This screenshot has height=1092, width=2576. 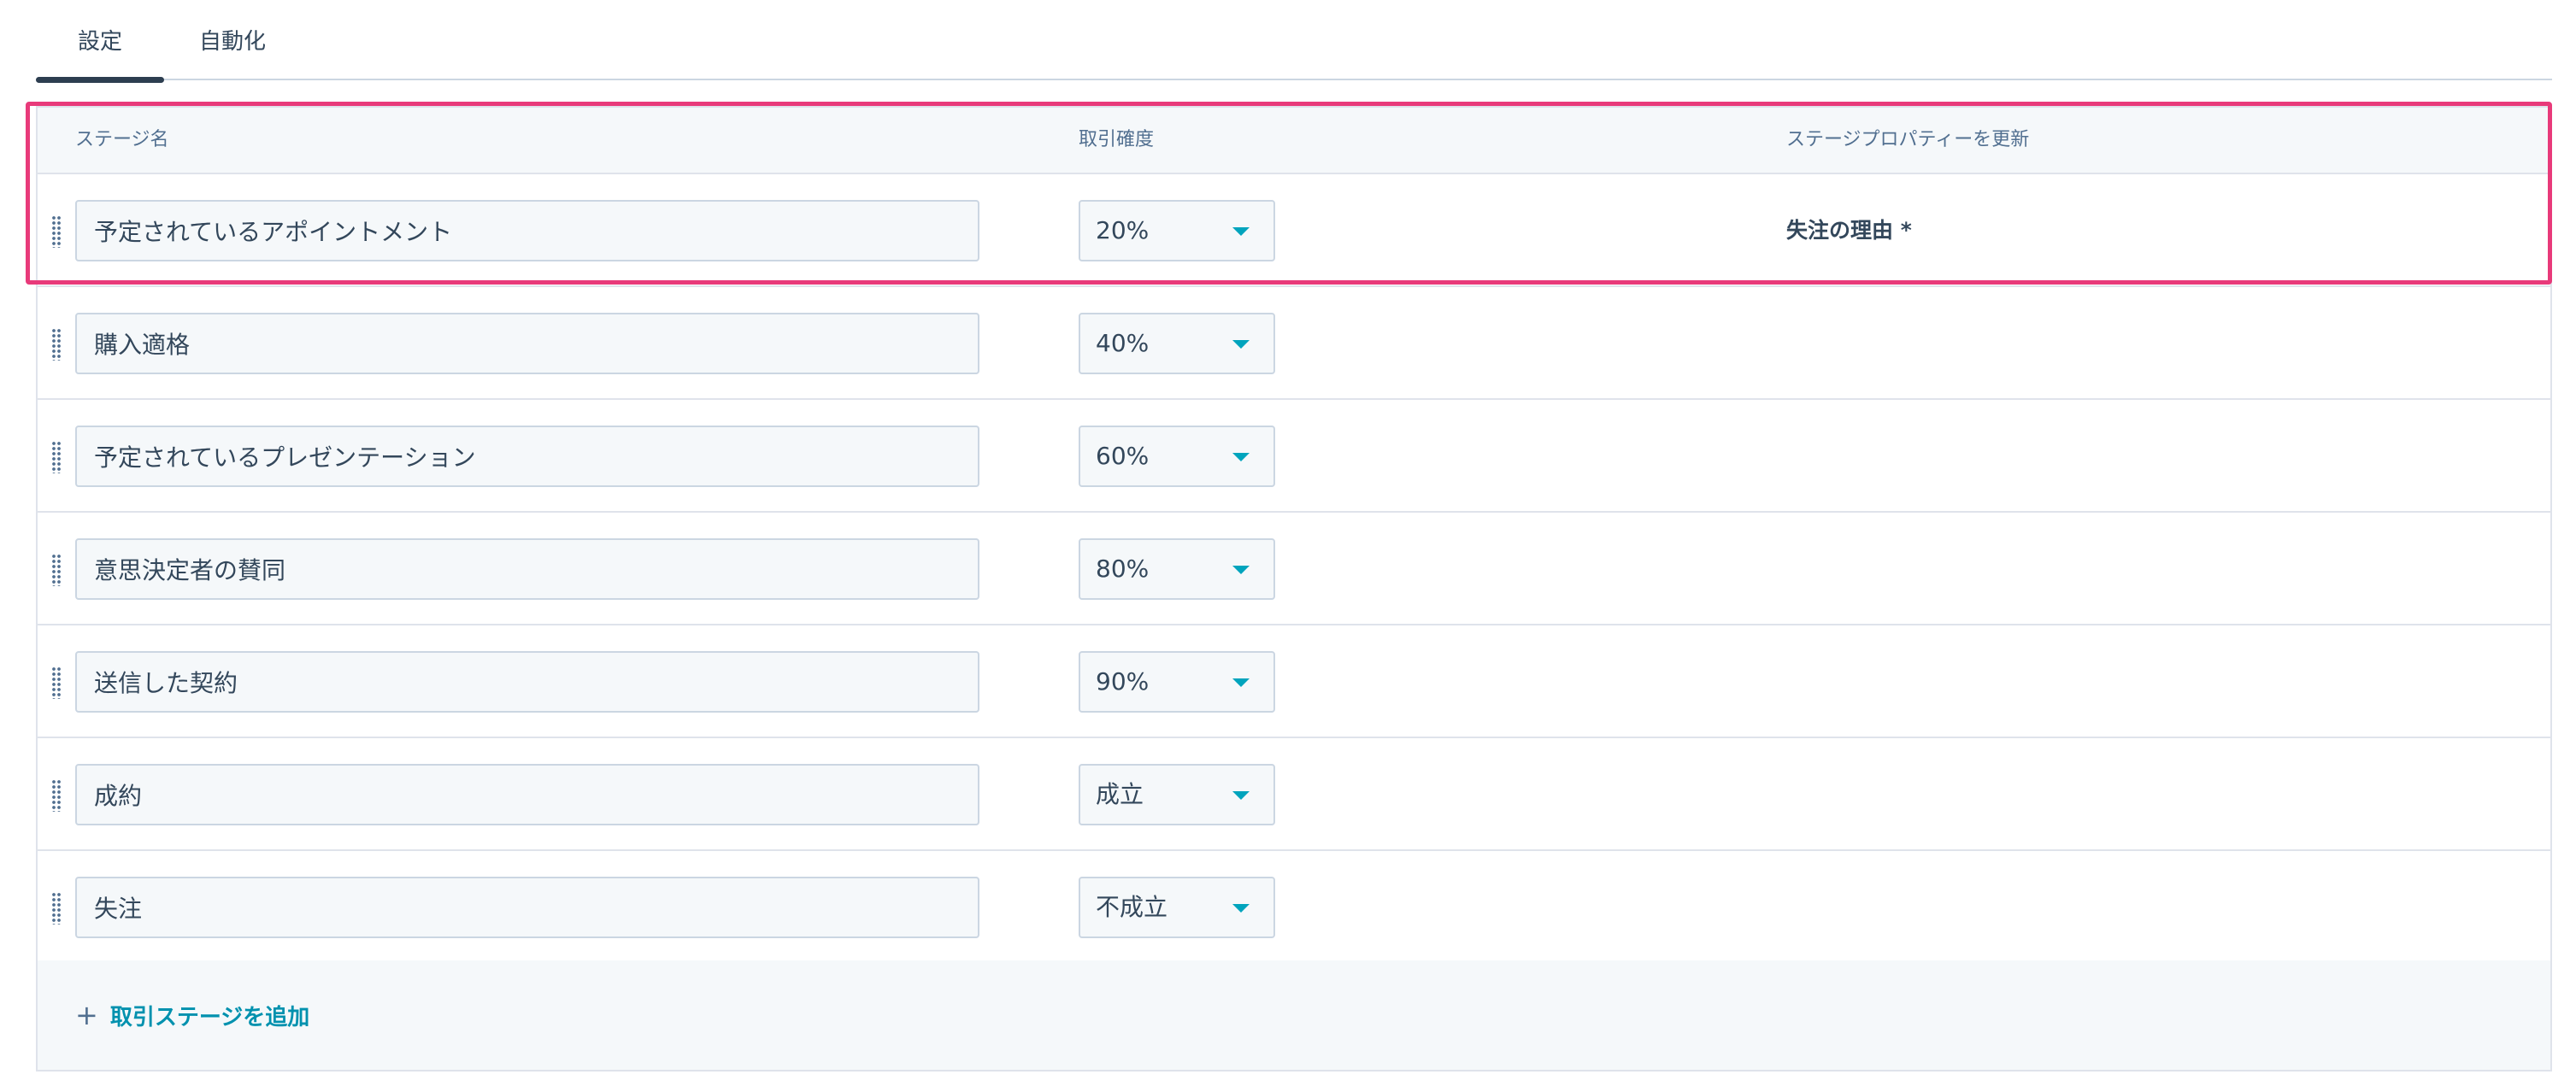 What do you see at coordinates (1294, 794) in the screenshot?
I see `table-row: 成立` at bounding box center [1294, 794].